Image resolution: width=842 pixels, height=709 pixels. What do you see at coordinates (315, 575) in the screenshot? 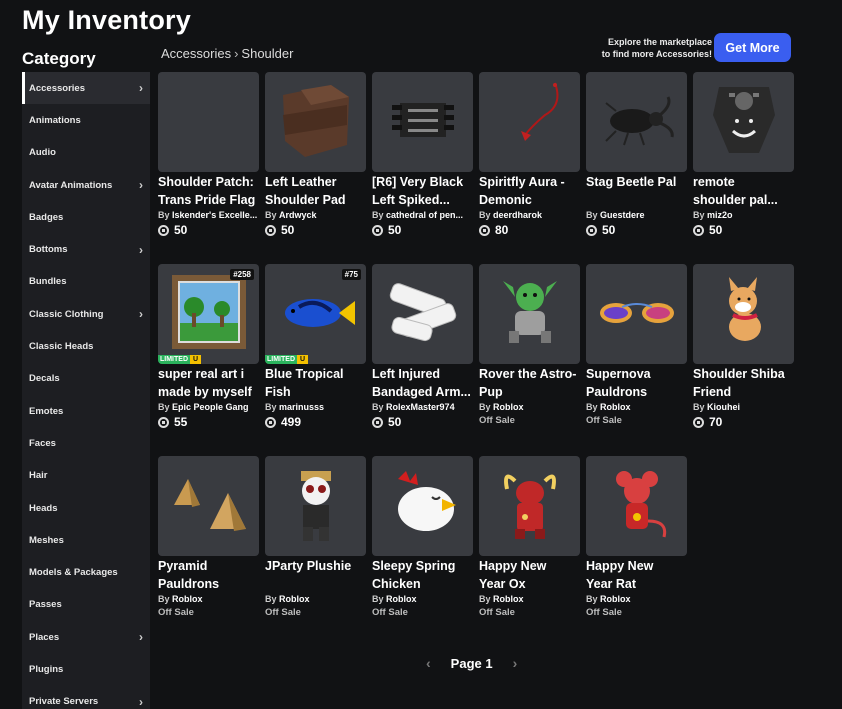
I see `item-name: JParty Plushie` at bounding box center [315, 575].